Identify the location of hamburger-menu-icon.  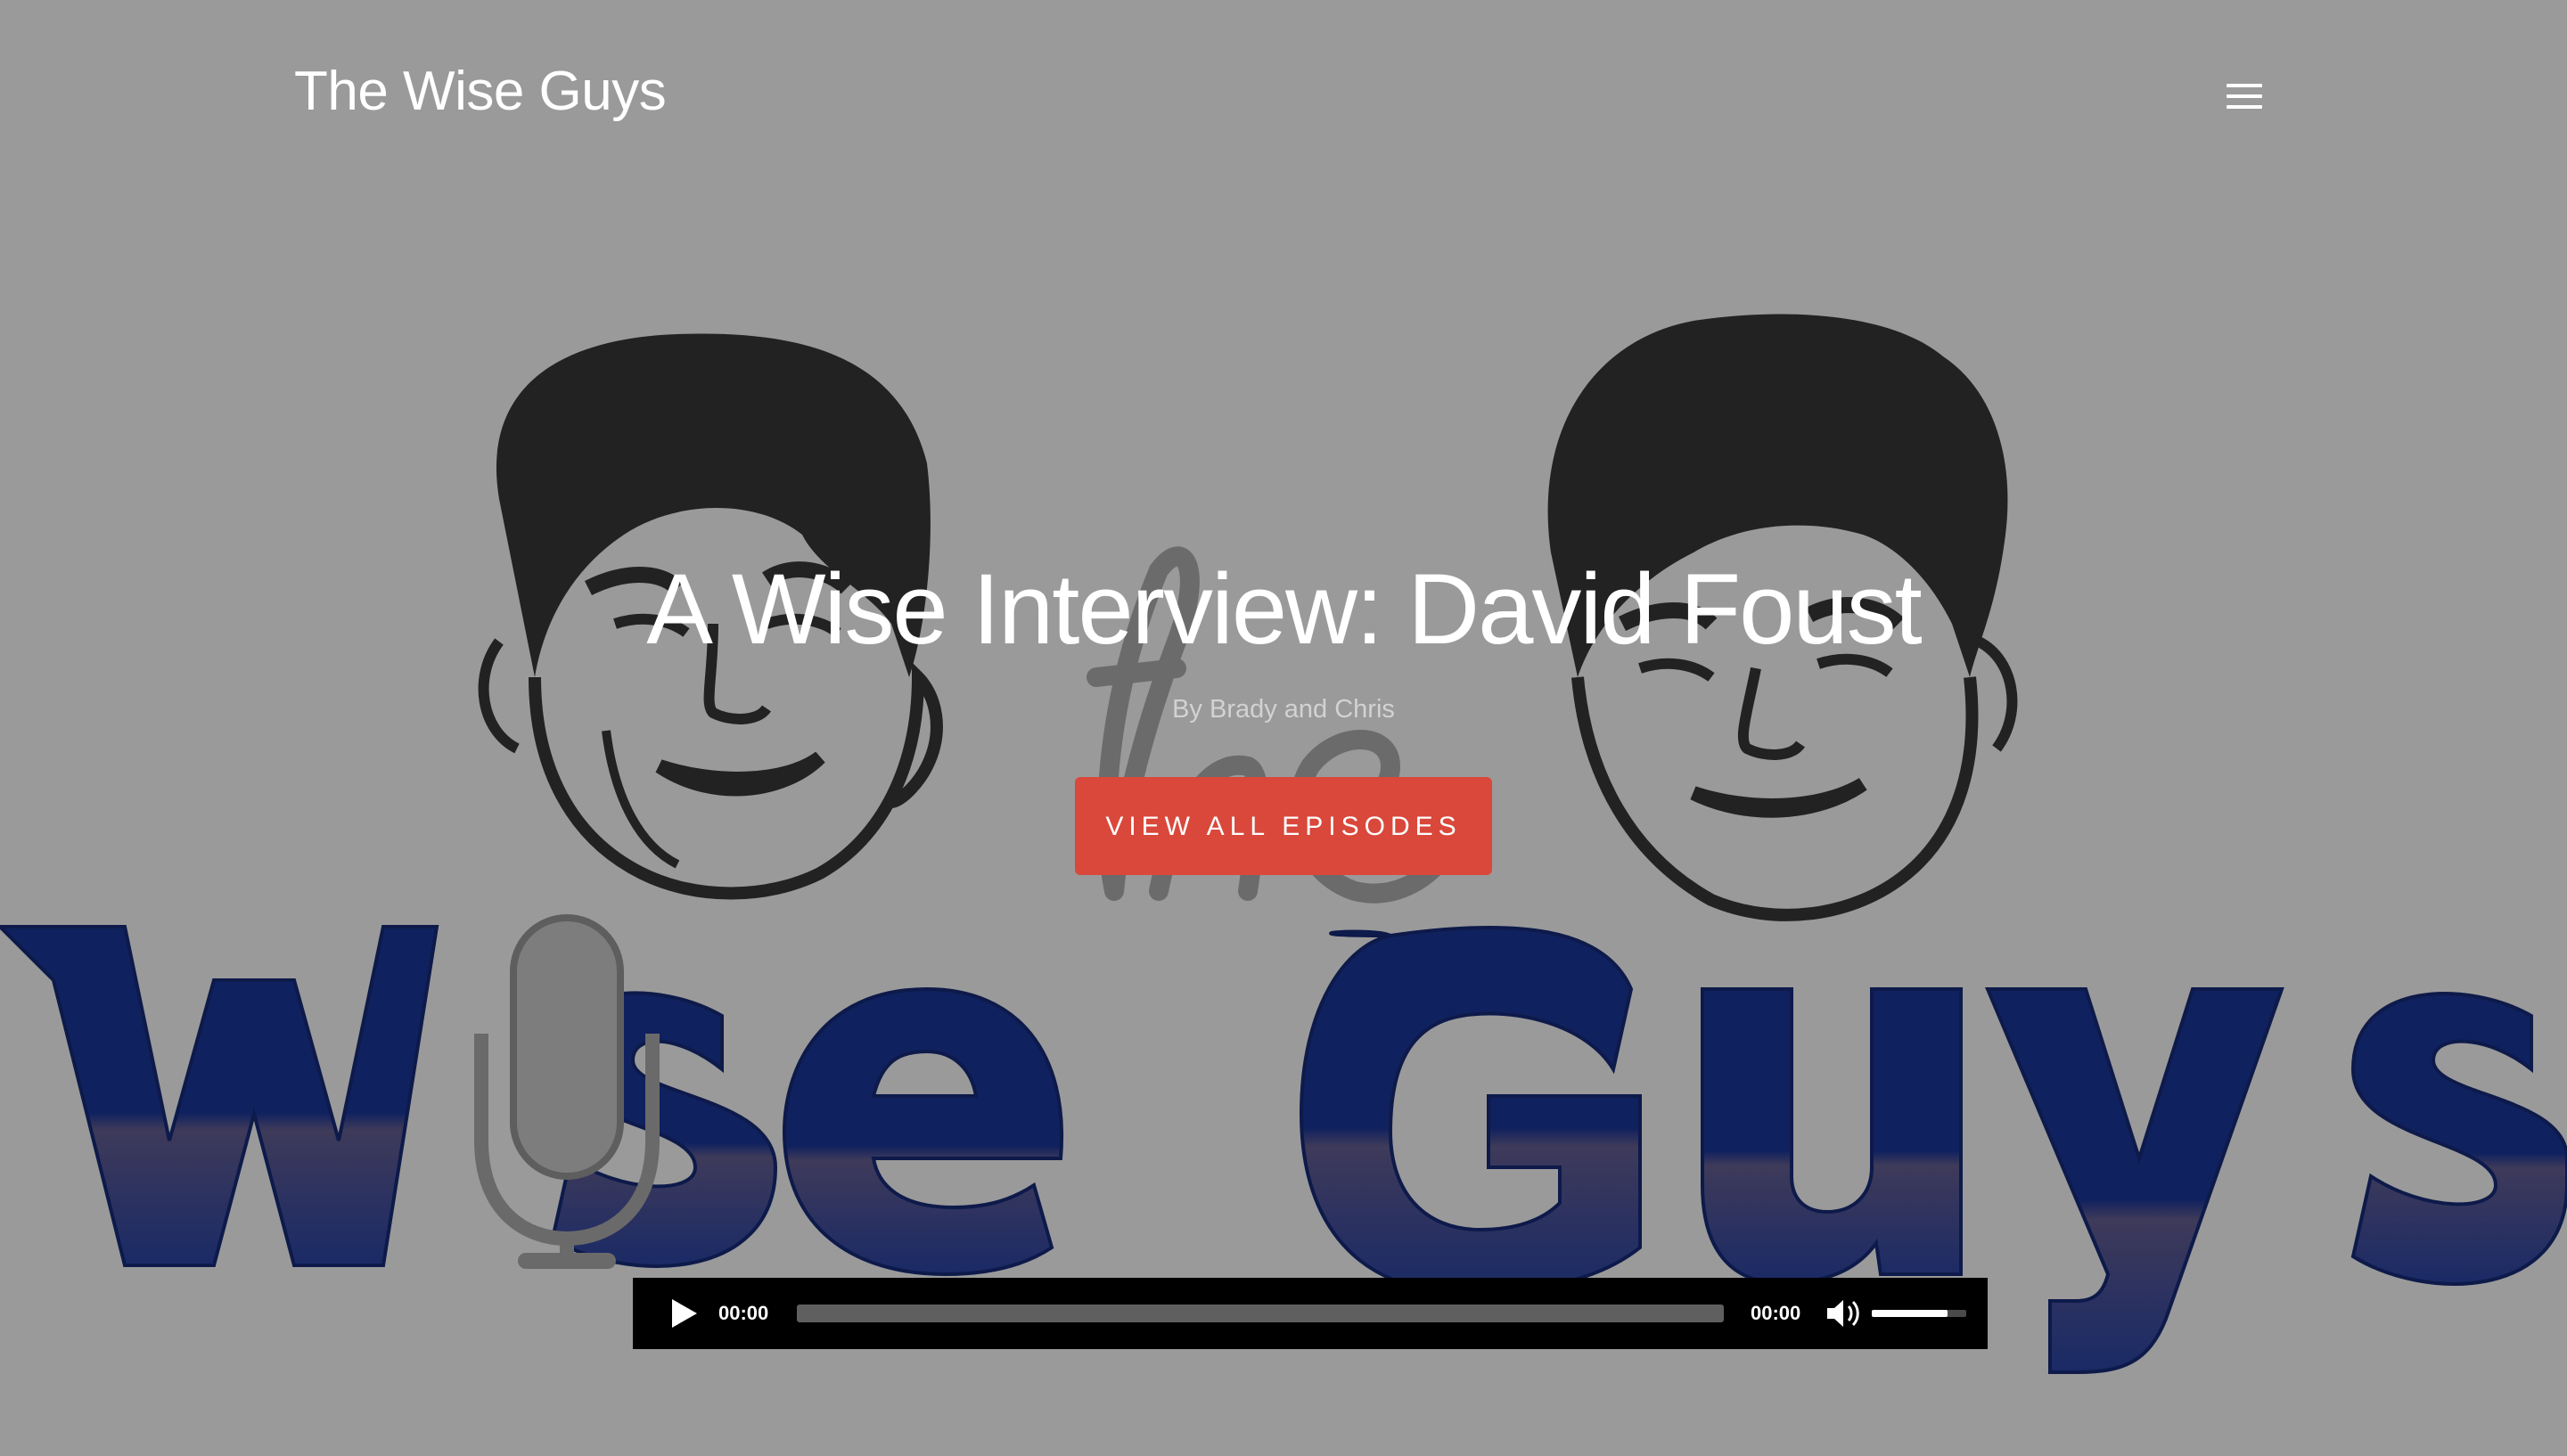
(2248, 98).